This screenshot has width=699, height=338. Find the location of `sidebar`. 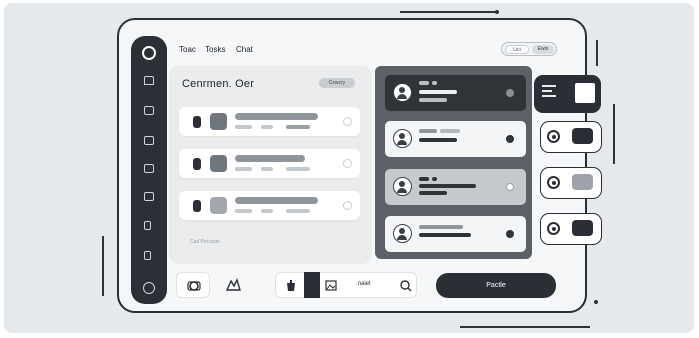

sidebar is located at coordinates (149, 170).